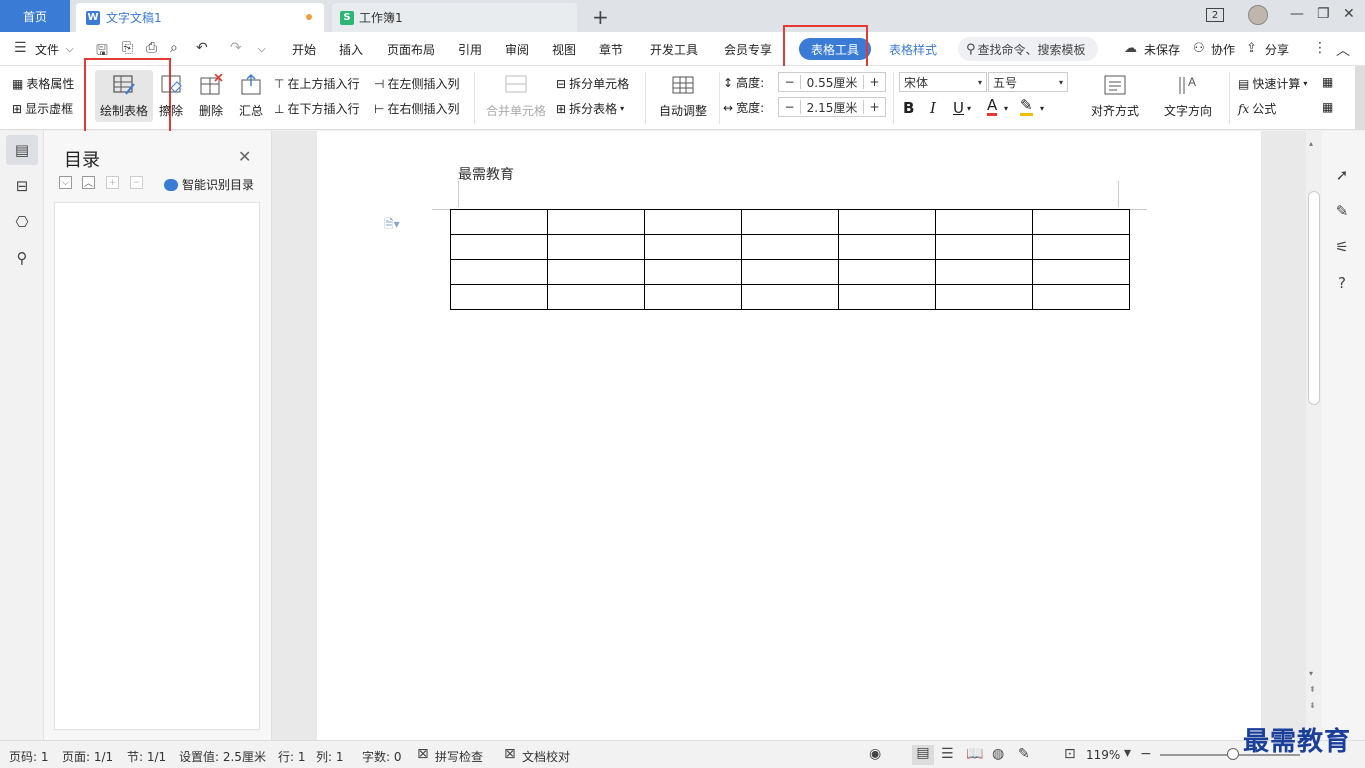  I want to click on menu-developer: 开发工具, so click(674, 49).